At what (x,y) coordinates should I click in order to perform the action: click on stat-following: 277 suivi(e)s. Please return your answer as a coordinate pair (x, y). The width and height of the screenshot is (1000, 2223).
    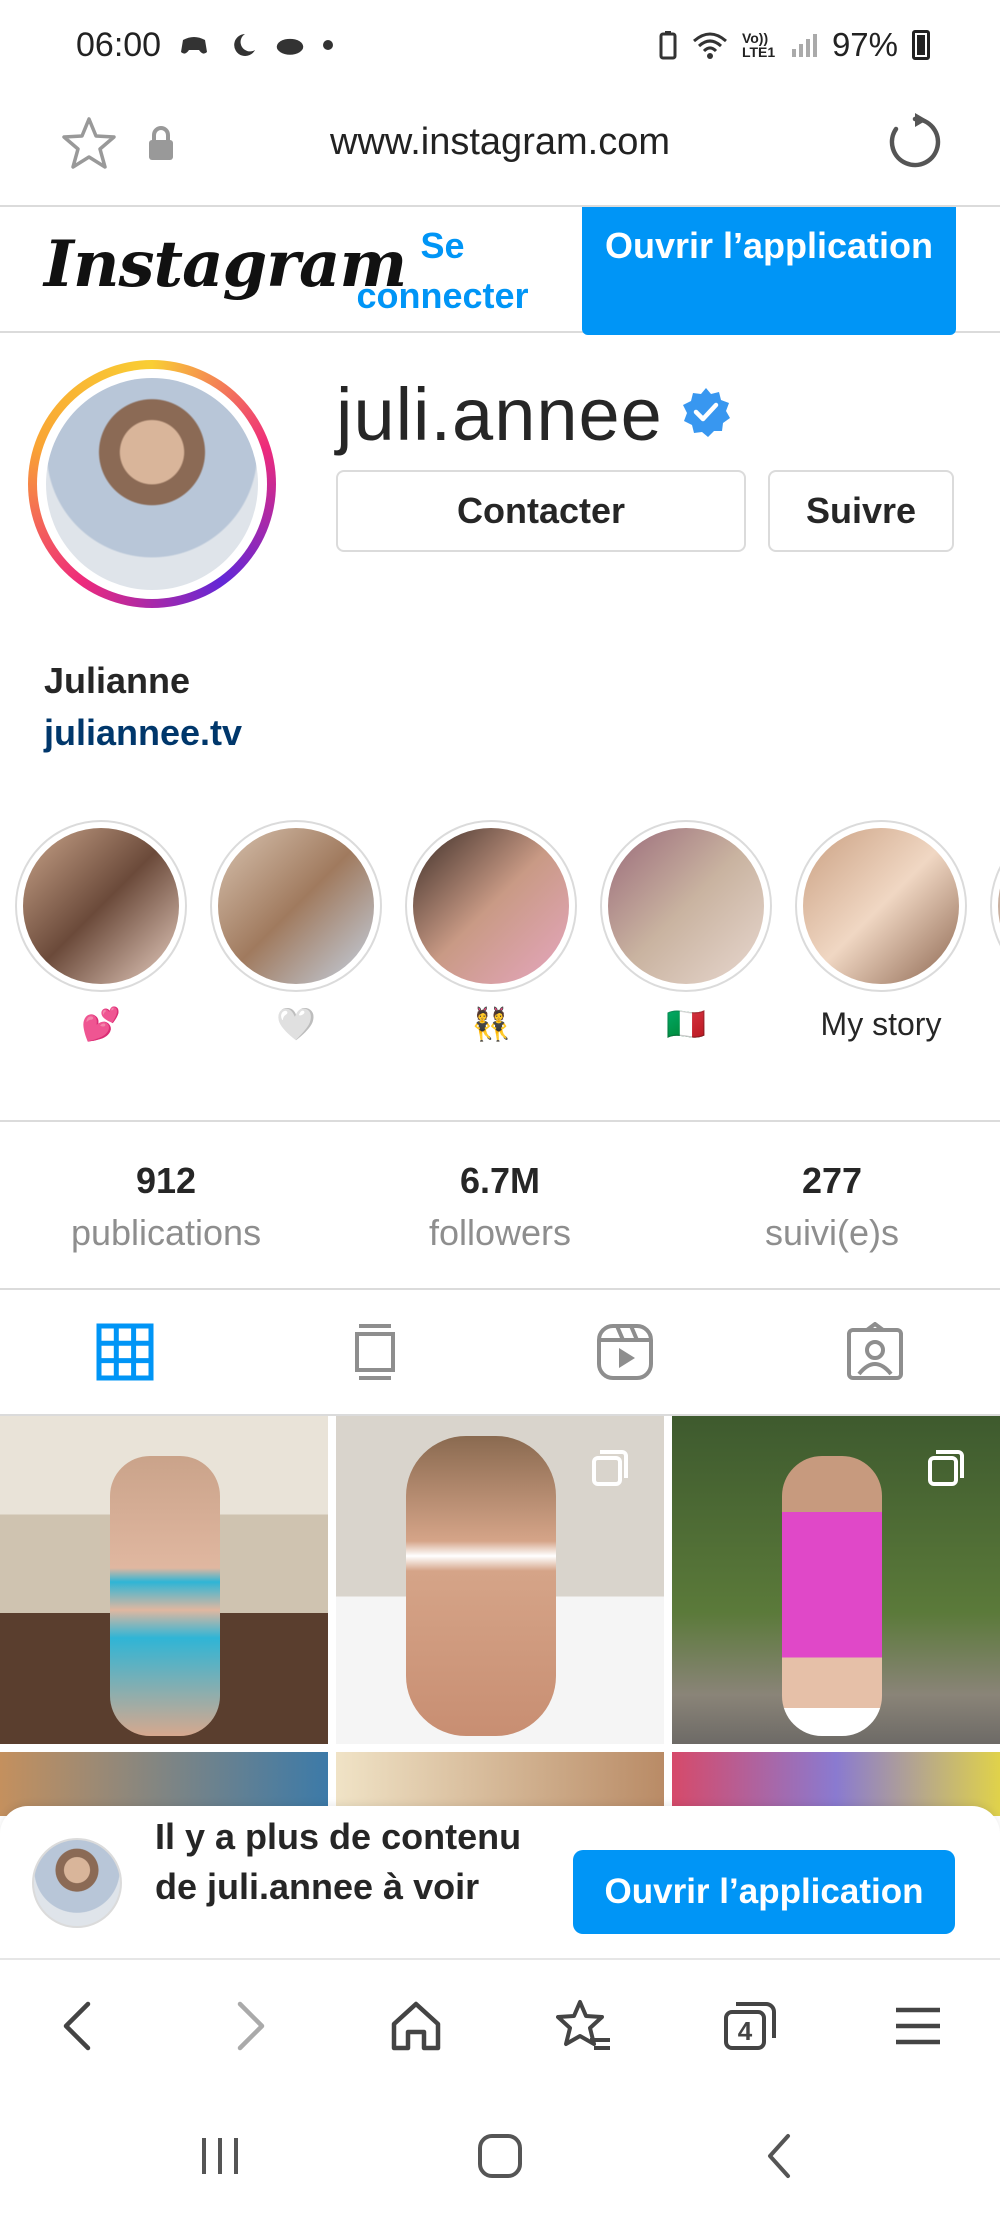
    Looking at the image, I should click on (832, 1207).